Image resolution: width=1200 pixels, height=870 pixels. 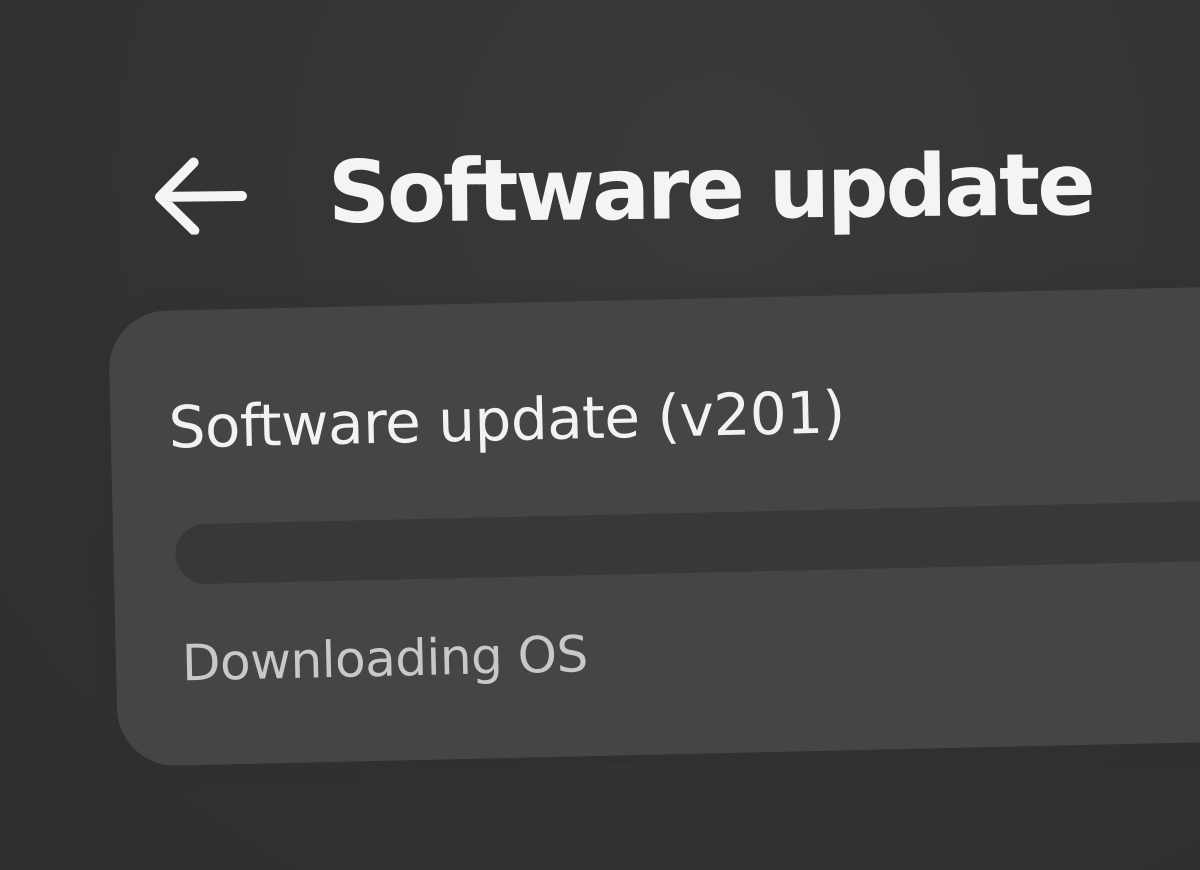 What do you see at coordinates (385, 659) in the screenshot?
I see `status-text: Downloading OS` at bounding box center [385, 659].